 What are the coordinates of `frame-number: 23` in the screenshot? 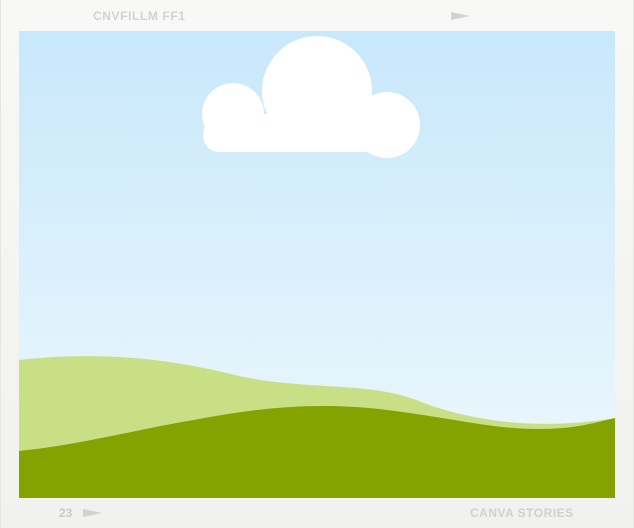 It's located at (66, 513).